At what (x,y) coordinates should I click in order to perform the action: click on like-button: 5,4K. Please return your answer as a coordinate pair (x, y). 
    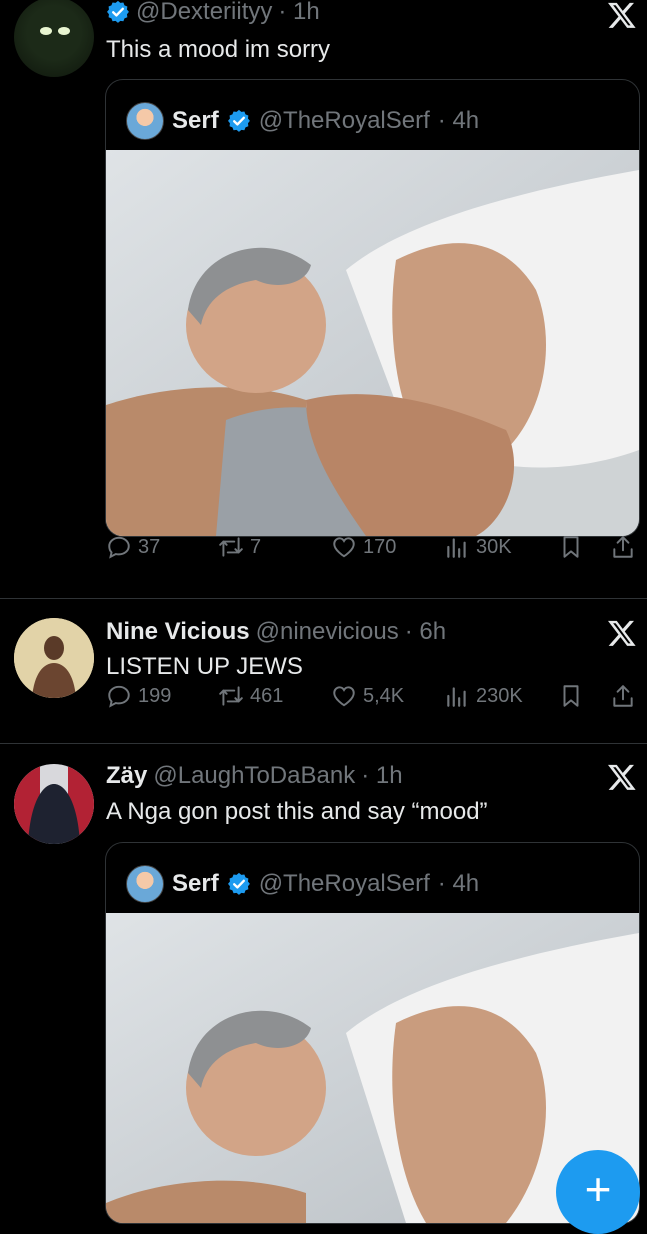
    Looking at the image, I should click on (367, 696).